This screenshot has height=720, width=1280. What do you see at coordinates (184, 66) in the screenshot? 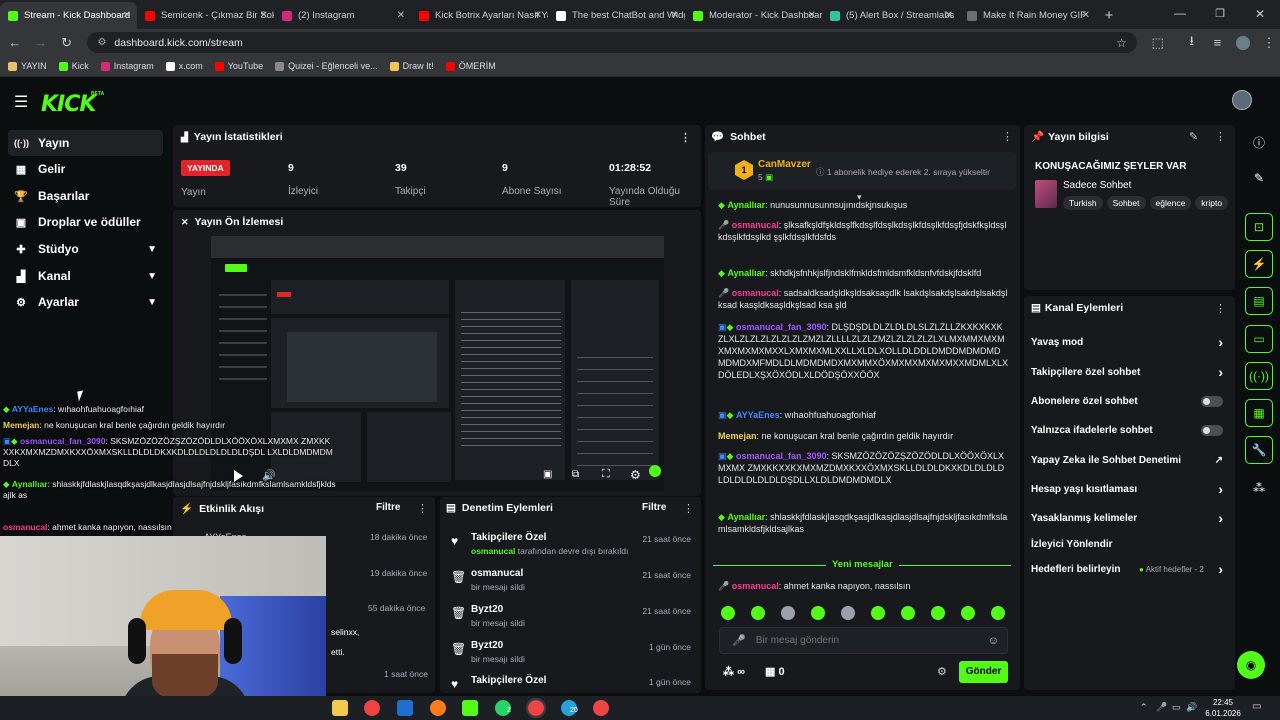
I see `bookmark-x: x.com` at bounding box center [184, 66].